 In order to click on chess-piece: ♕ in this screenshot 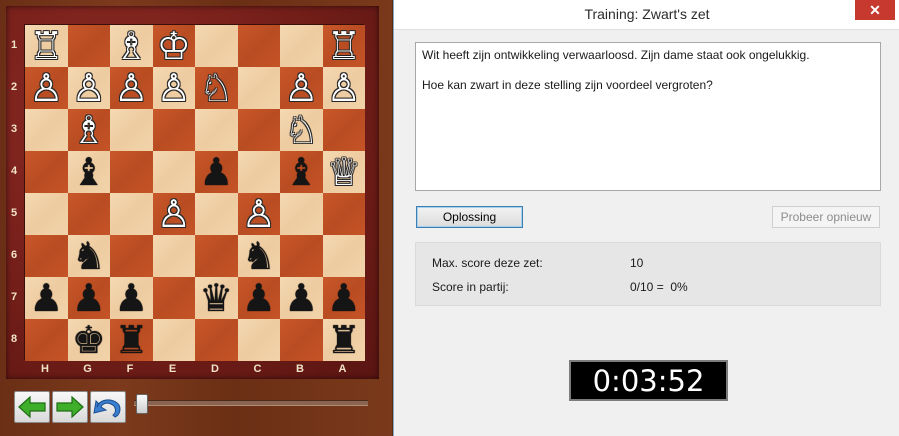, I will do `click(344, 172)`.